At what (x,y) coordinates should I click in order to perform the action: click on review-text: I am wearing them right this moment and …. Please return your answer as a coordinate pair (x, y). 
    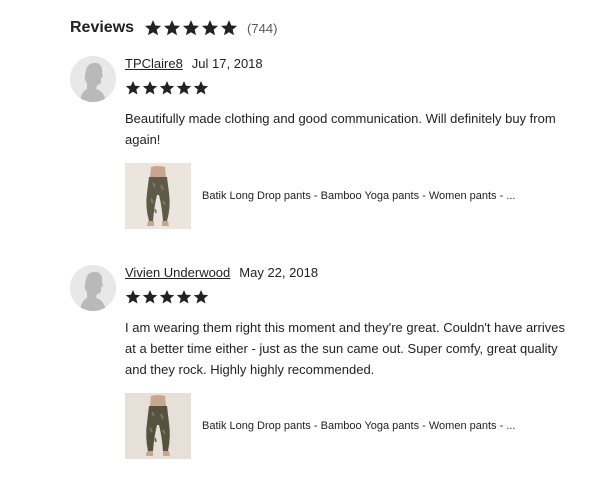
    Looking at the image, I should click on (345, 348).